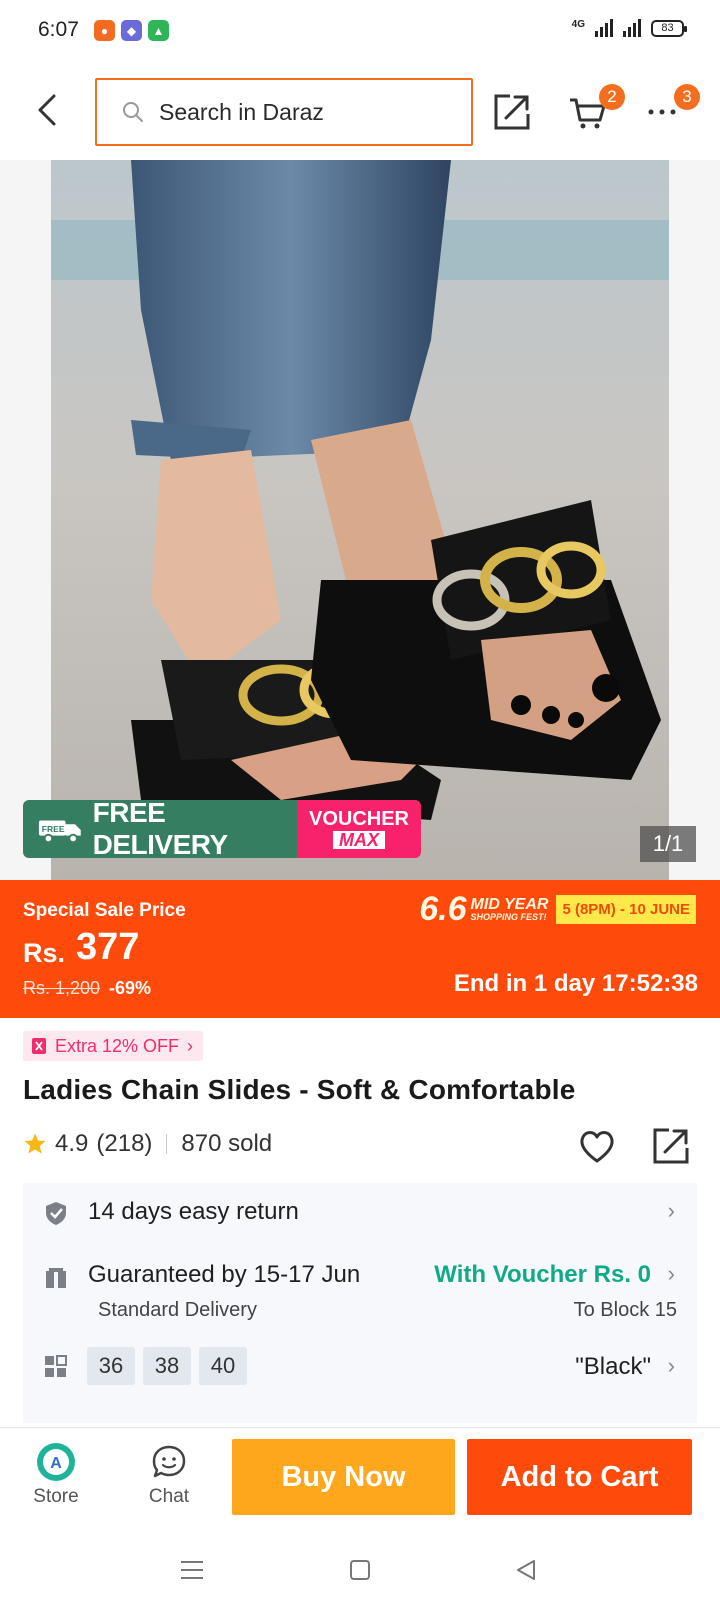 The height and width of the screenshot is (1600, 720). I want to click on voucher-icon, so click(39, 1046).